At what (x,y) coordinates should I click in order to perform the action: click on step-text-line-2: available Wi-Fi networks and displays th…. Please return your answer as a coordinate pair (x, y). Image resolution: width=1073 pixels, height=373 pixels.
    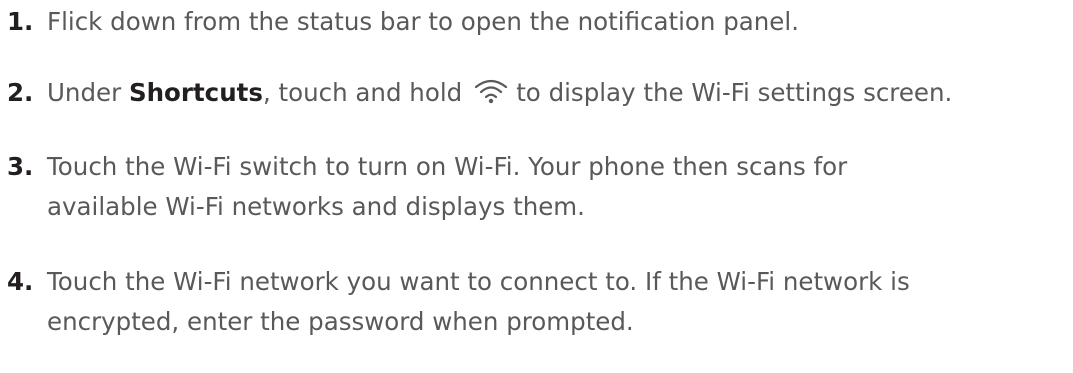
    Looking at the image, I should click on (316, 206).